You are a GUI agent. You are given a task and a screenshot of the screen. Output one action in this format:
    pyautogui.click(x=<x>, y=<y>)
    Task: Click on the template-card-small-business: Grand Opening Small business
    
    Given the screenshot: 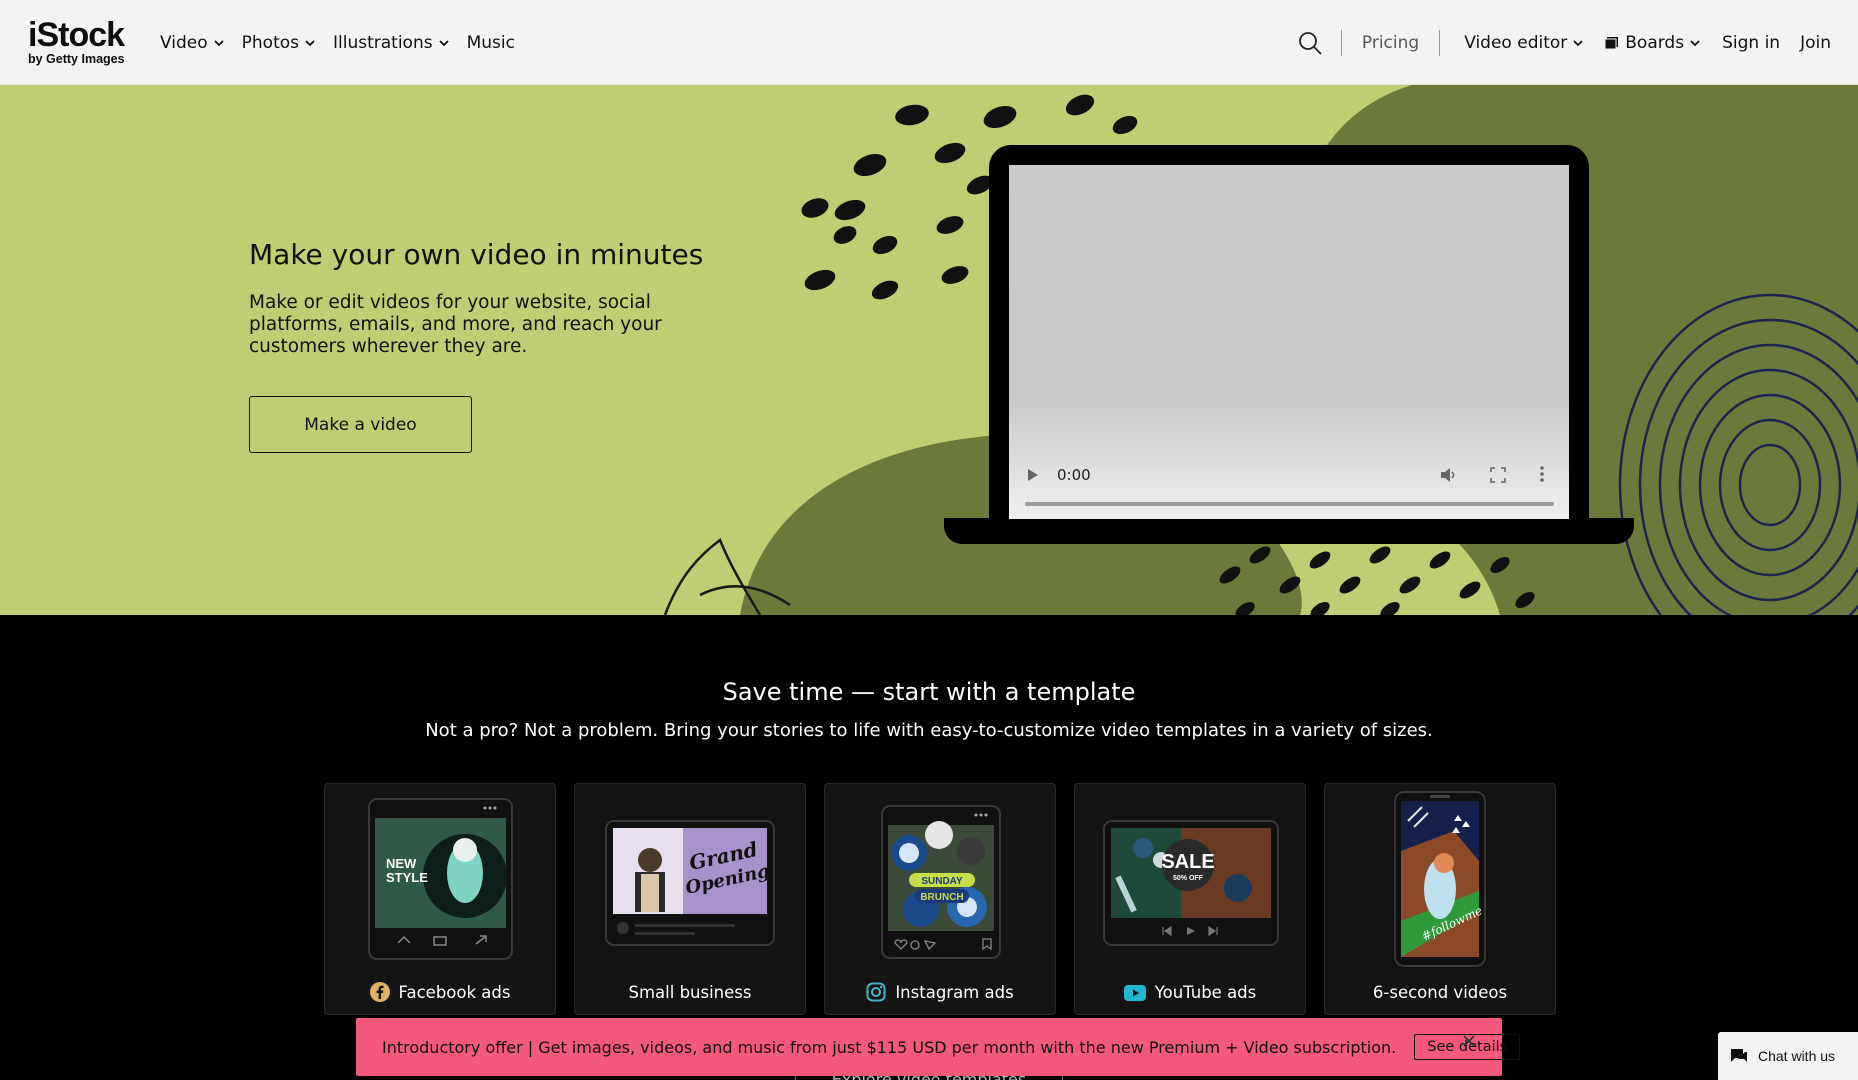 What is the action you would take?
    pyautogui.click(x=690, y=899)
    